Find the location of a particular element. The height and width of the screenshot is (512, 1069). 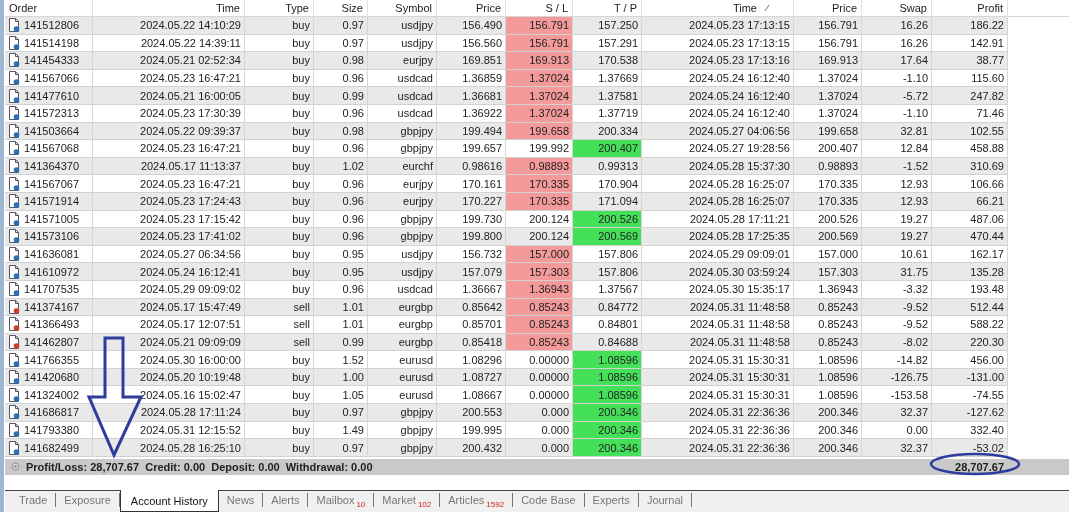

table-cell: 141766355 is located at coordinates (52, 359).